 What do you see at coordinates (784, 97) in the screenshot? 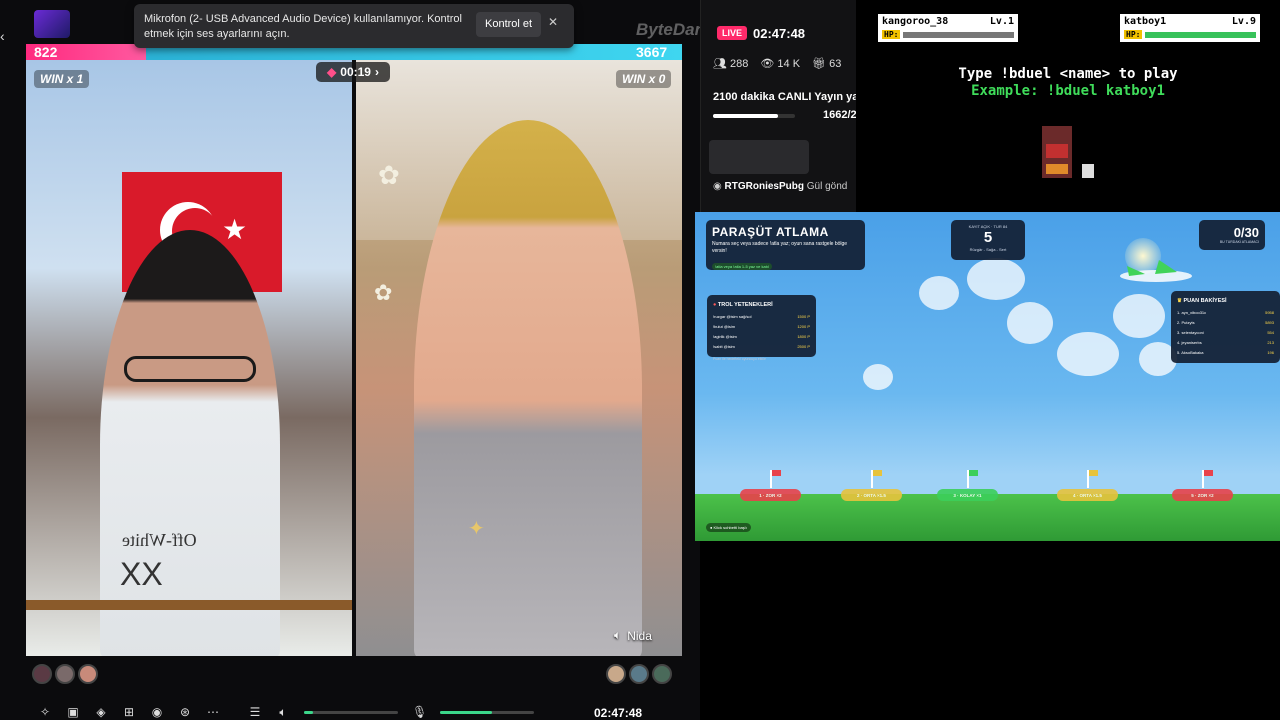
I see `goal-title: 2100 dakika CANLI Yayın yap` at bounding box center [784, 97].